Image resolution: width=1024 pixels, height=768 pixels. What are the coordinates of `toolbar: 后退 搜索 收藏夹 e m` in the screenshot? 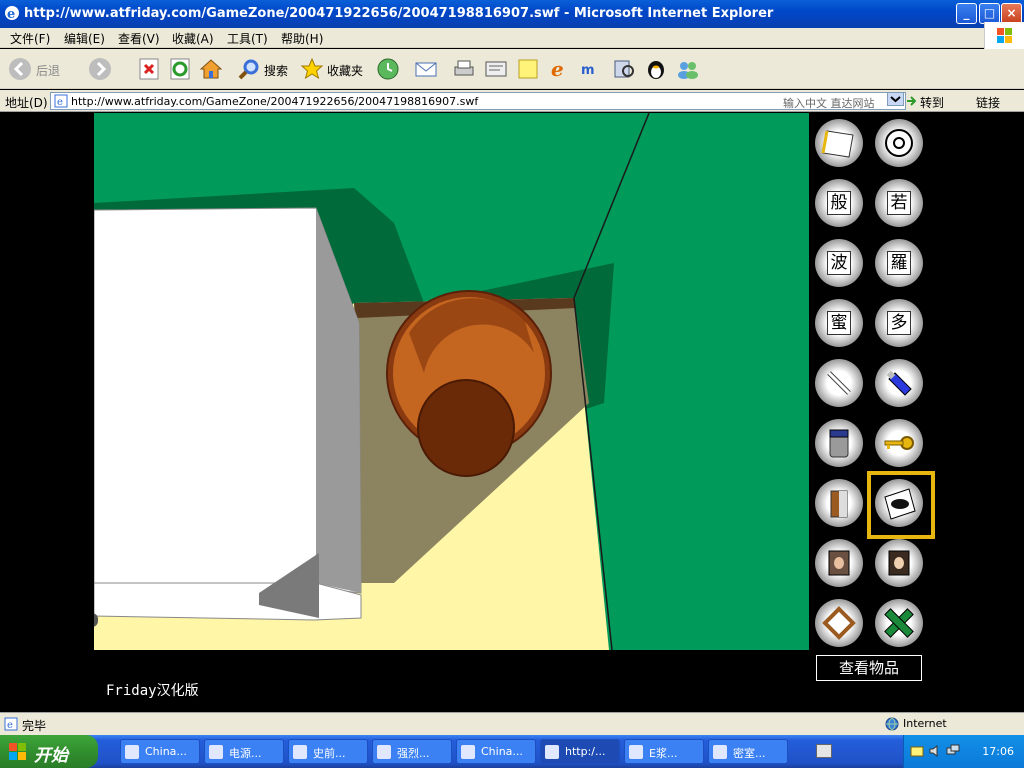 It's located at (512, 69).